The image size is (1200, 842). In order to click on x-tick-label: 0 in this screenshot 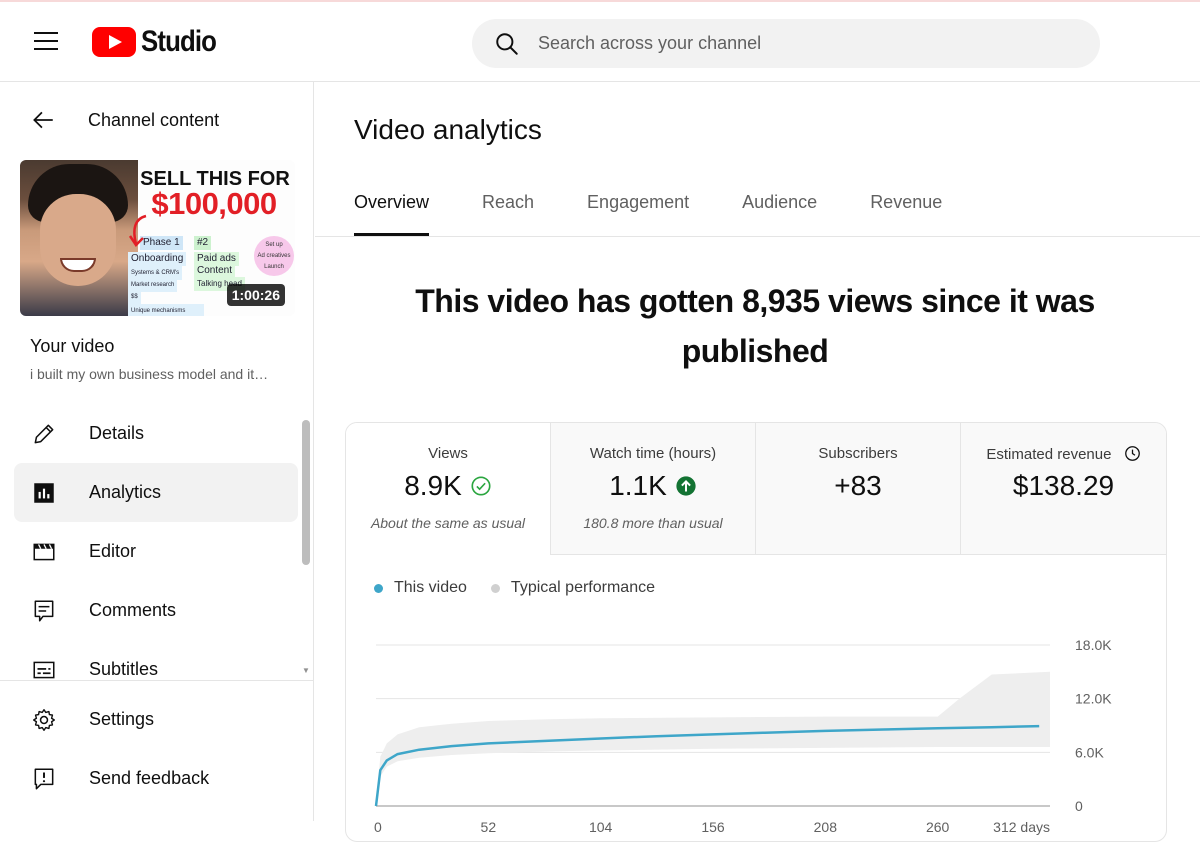, I will do `click(378, 827)`.